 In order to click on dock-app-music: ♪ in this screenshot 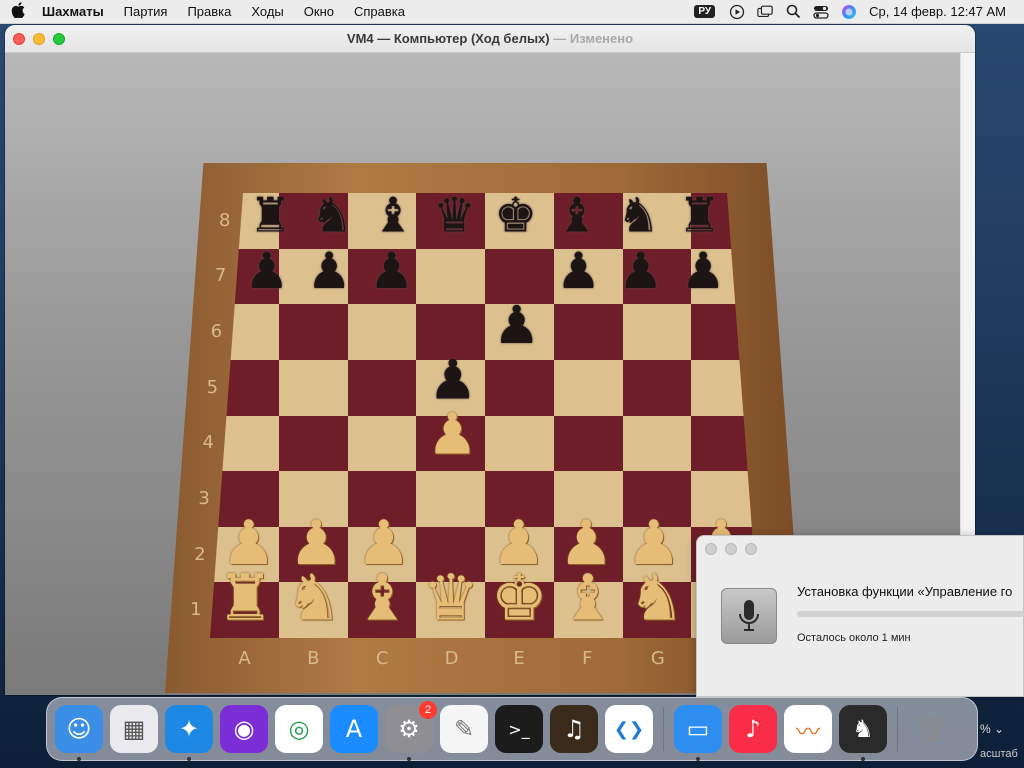, I will do `click(753, 729)`.